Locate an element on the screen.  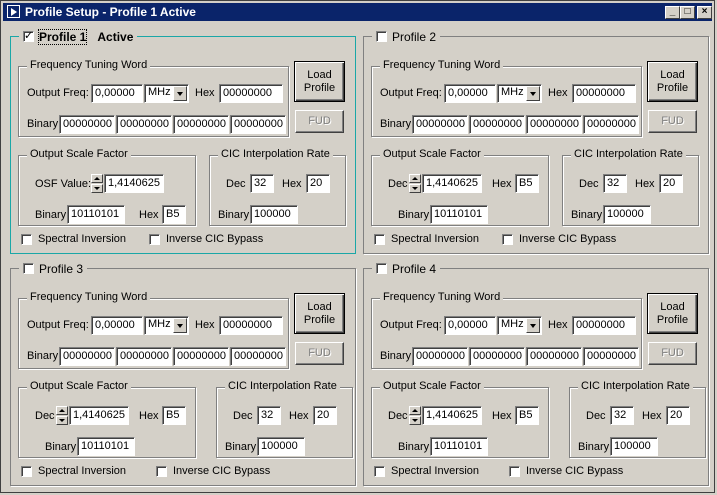
title-bar: Profile Setup - Profile 1 Active _ □ × is located at coordinates (357, 12).